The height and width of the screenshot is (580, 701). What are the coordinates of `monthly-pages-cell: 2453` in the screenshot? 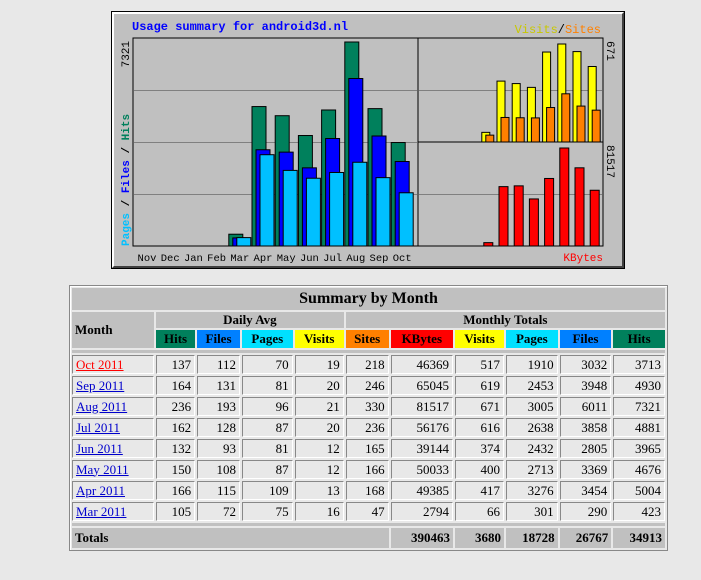 It's located at (532, 385).